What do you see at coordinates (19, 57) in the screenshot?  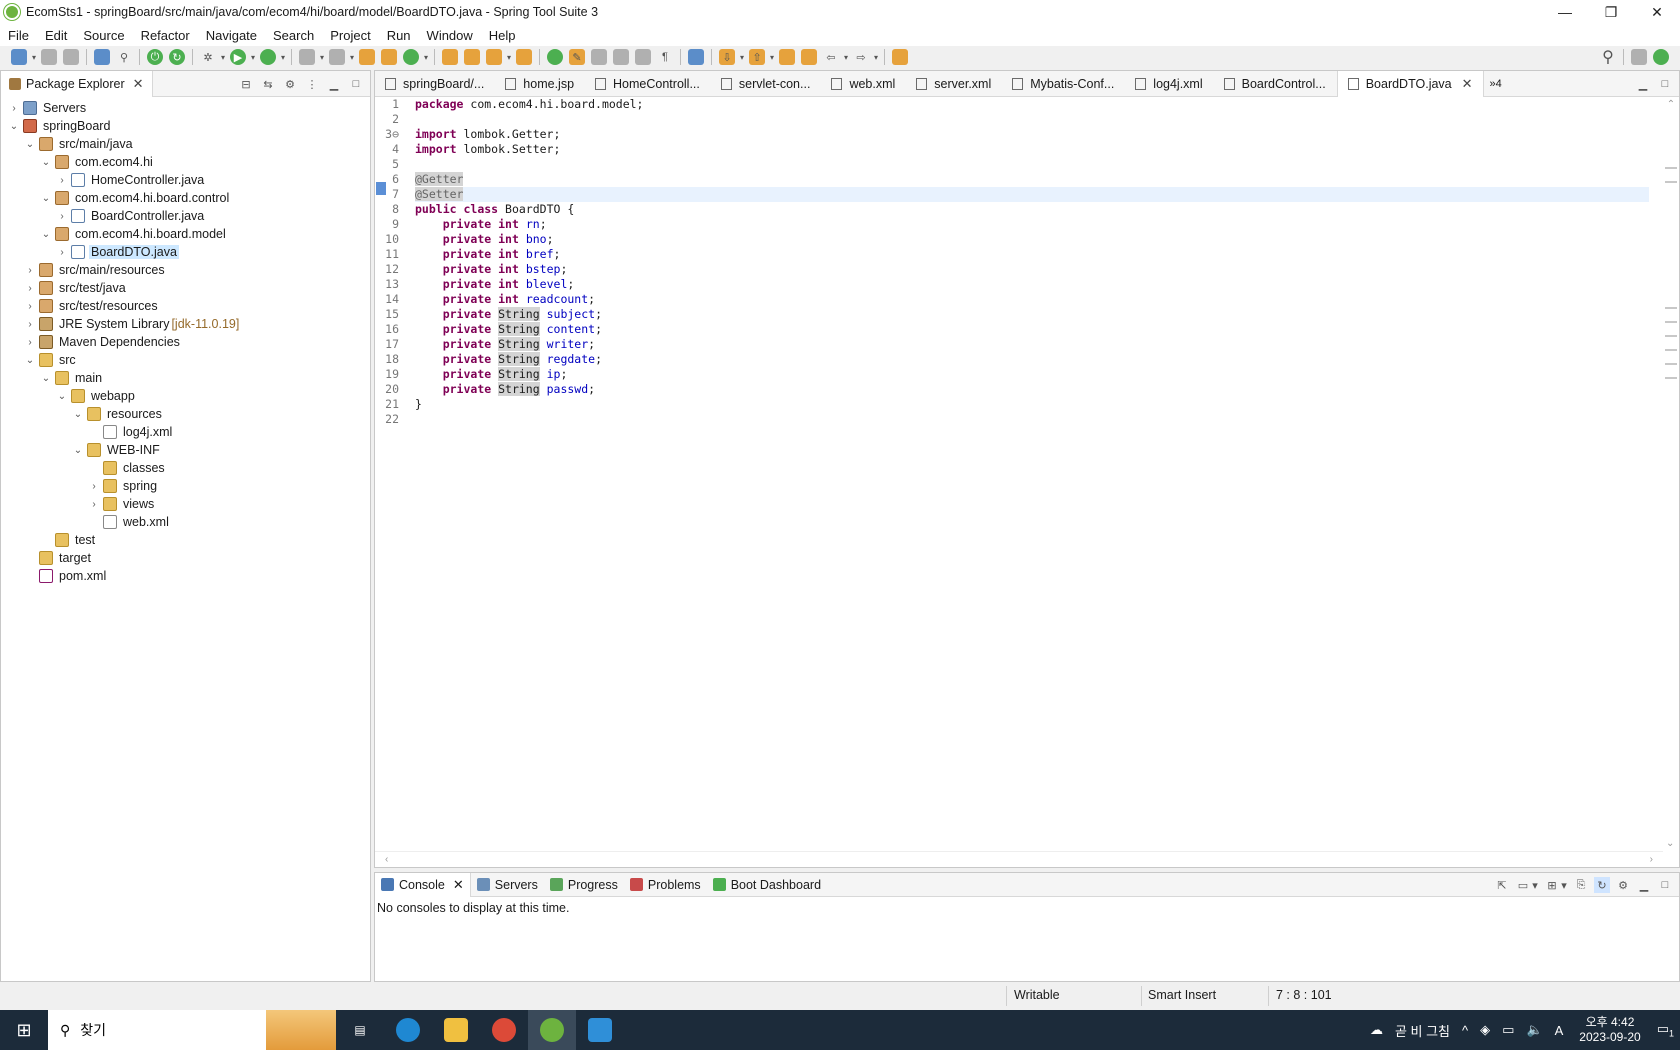 I see `new-icon` at bounding box center [19, 57].